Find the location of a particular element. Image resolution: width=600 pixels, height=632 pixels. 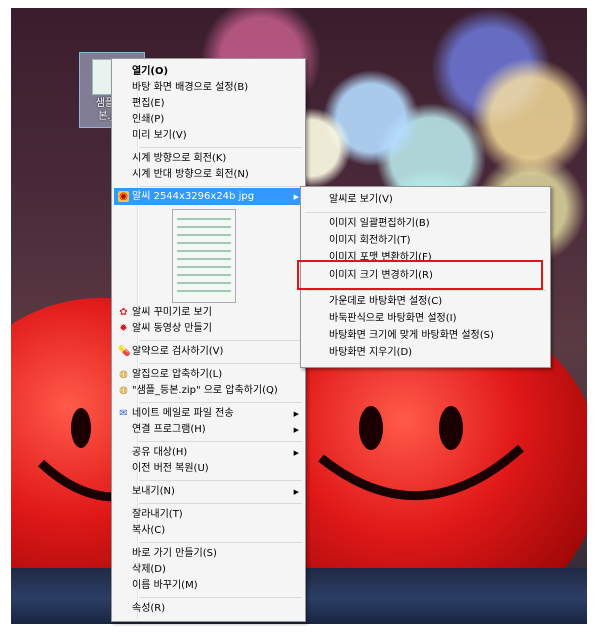

menu-item-label: 네이트 메일로 파일 전송 is located at coordinates (183, 413).